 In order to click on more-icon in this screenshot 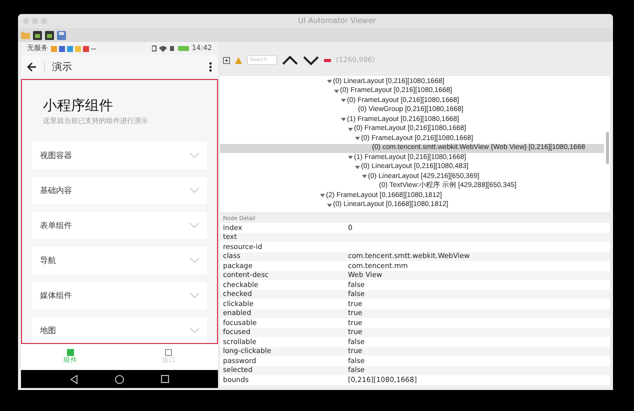, I will do `click(210, 67)`.